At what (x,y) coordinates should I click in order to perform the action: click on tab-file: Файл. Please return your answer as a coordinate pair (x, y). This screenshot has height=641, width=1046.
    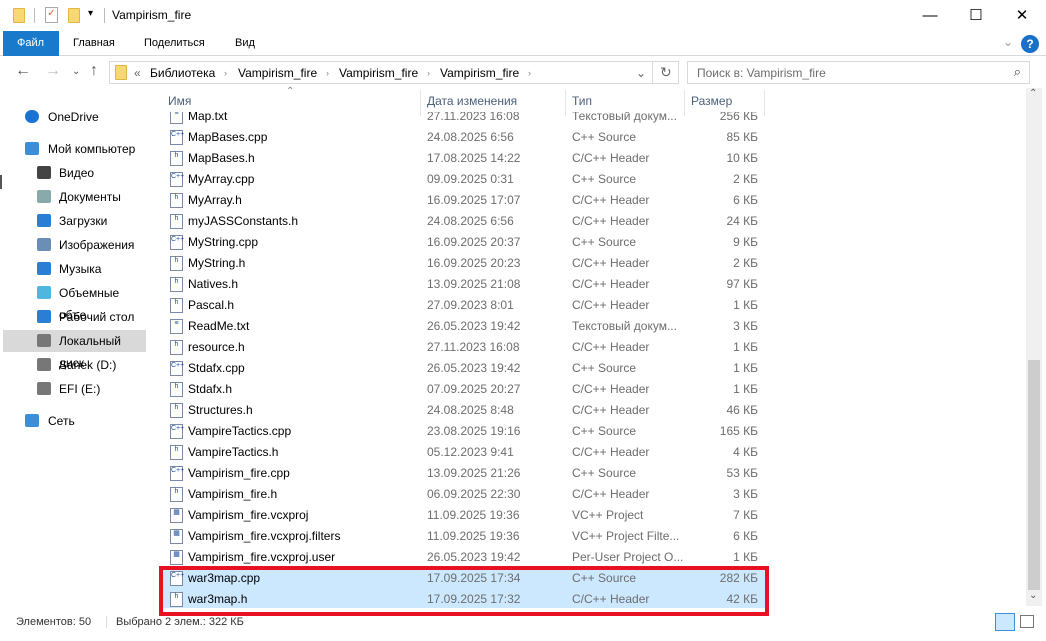
    Looking at the image, I should click on (31, 43).